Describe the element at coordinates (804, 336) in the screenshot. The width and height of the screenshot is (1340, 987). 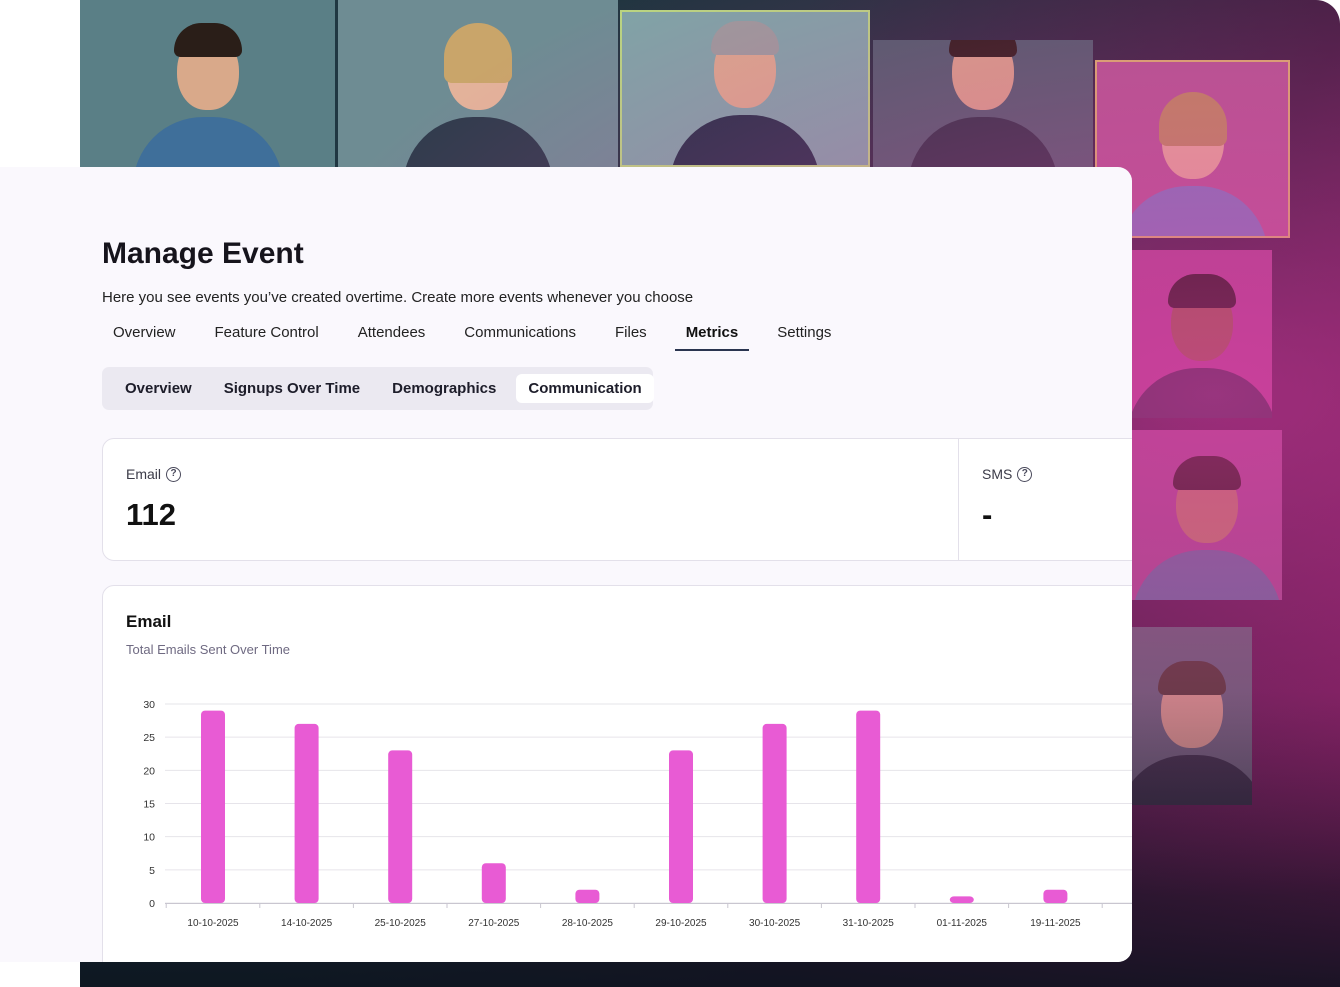
I see `tab-settings: Settings` at that location.